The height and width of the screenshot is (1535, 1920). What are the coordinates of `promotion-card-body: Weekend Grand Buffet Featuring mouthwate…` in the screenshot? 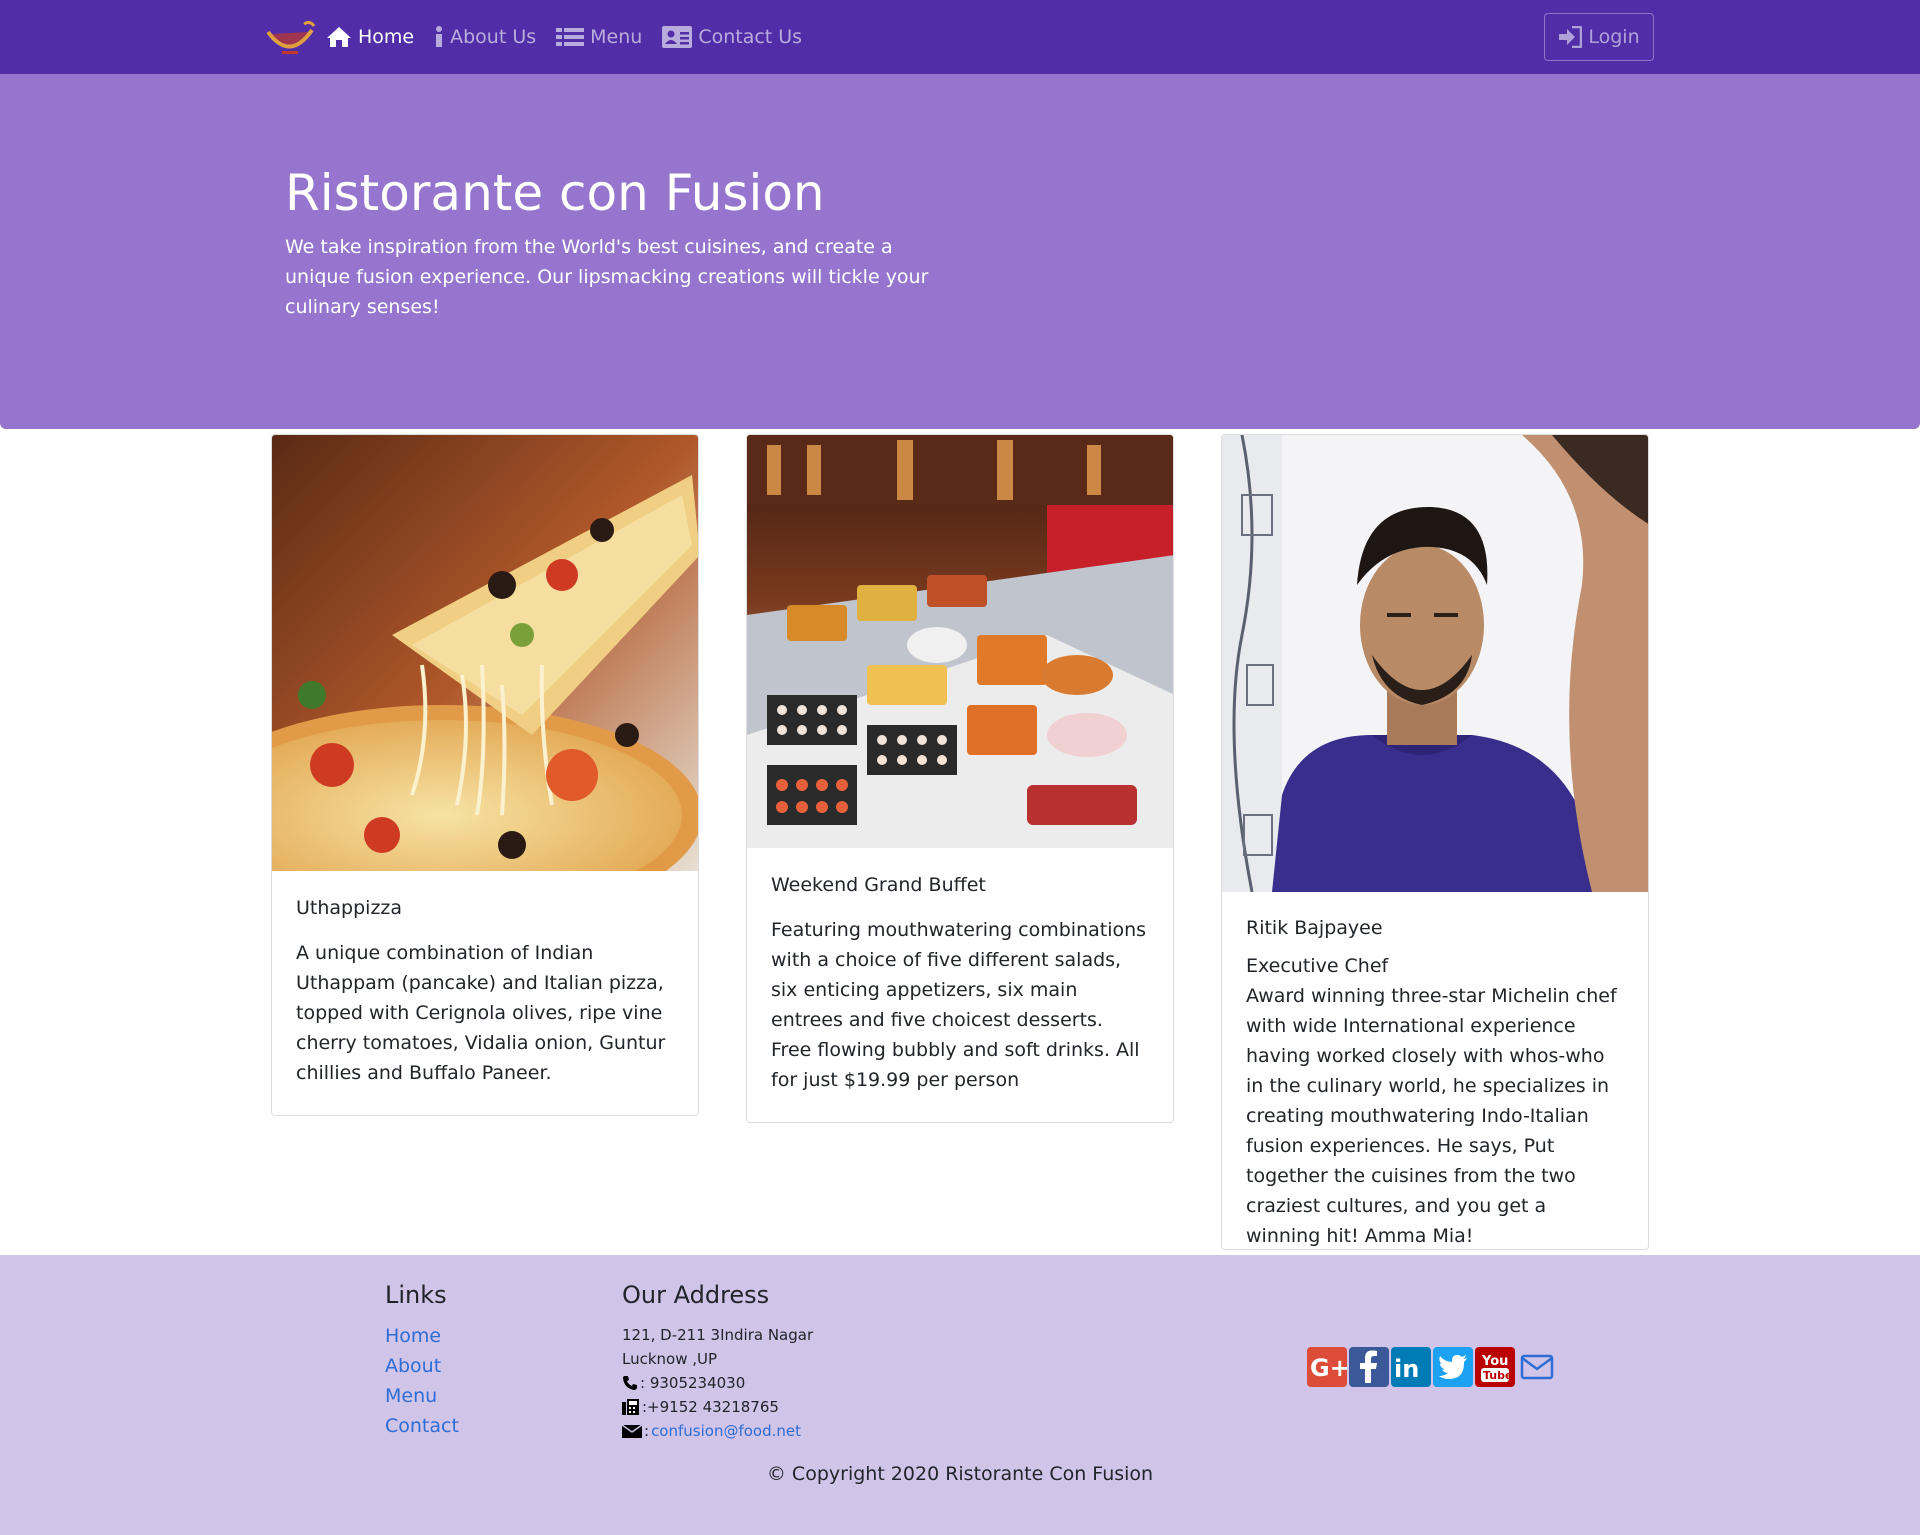 It's located at (960, 982).